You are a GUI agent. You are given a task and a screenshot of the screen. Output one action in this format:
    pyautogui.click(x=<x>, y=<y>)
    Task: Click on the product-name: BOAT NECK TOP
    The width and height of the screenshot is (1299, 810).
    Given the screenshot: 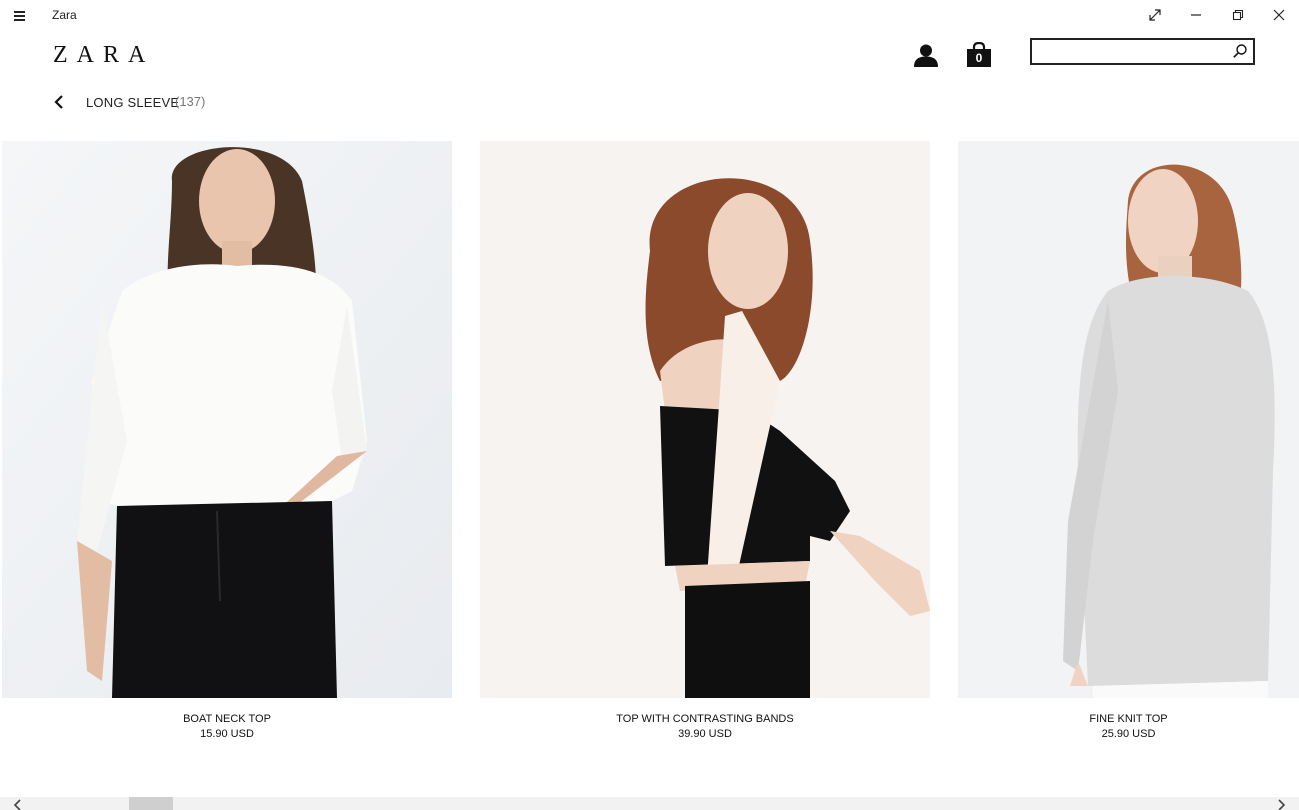 What is the action you would take?
    pyautogui.click(x=227, y=719)
    